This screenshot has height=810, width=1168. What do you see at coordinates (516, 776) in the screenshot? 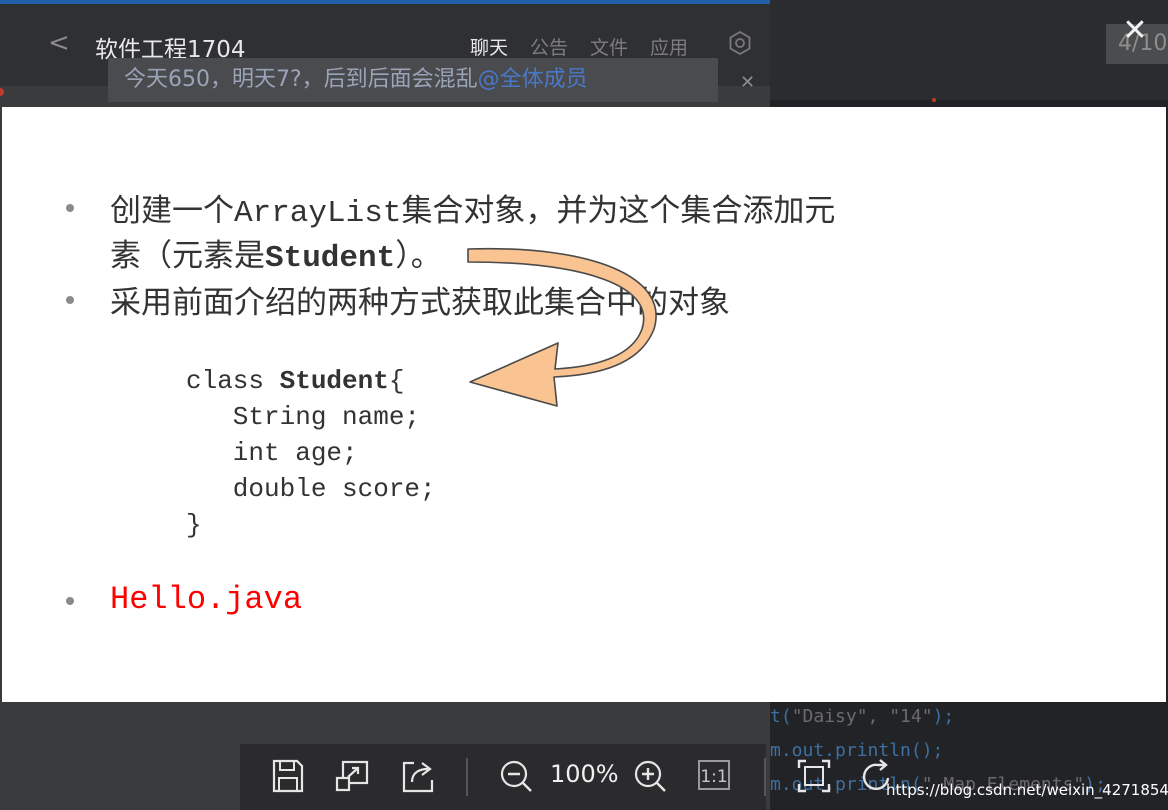
I see `zoom-out-icon` at bounding box center [516, 776].